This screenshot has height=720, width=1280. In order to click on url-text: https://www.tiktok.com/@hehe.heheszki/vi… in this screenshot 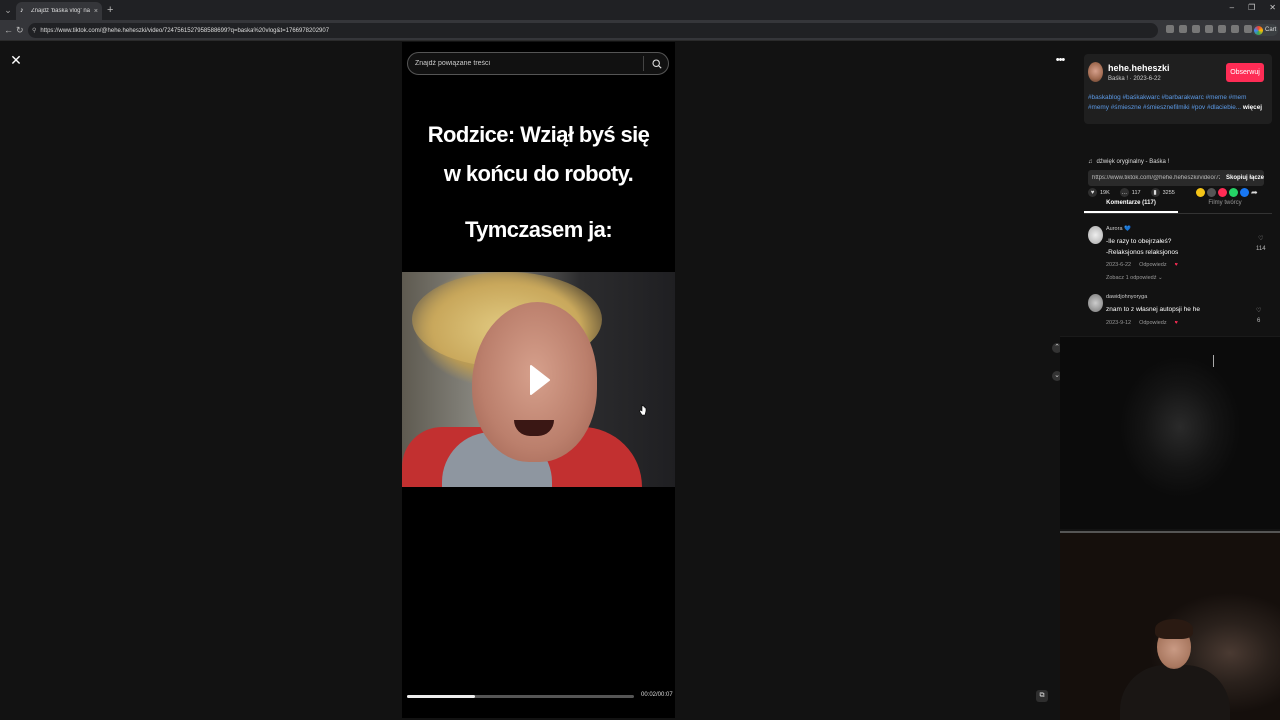, I will do `click(185, 30)`.